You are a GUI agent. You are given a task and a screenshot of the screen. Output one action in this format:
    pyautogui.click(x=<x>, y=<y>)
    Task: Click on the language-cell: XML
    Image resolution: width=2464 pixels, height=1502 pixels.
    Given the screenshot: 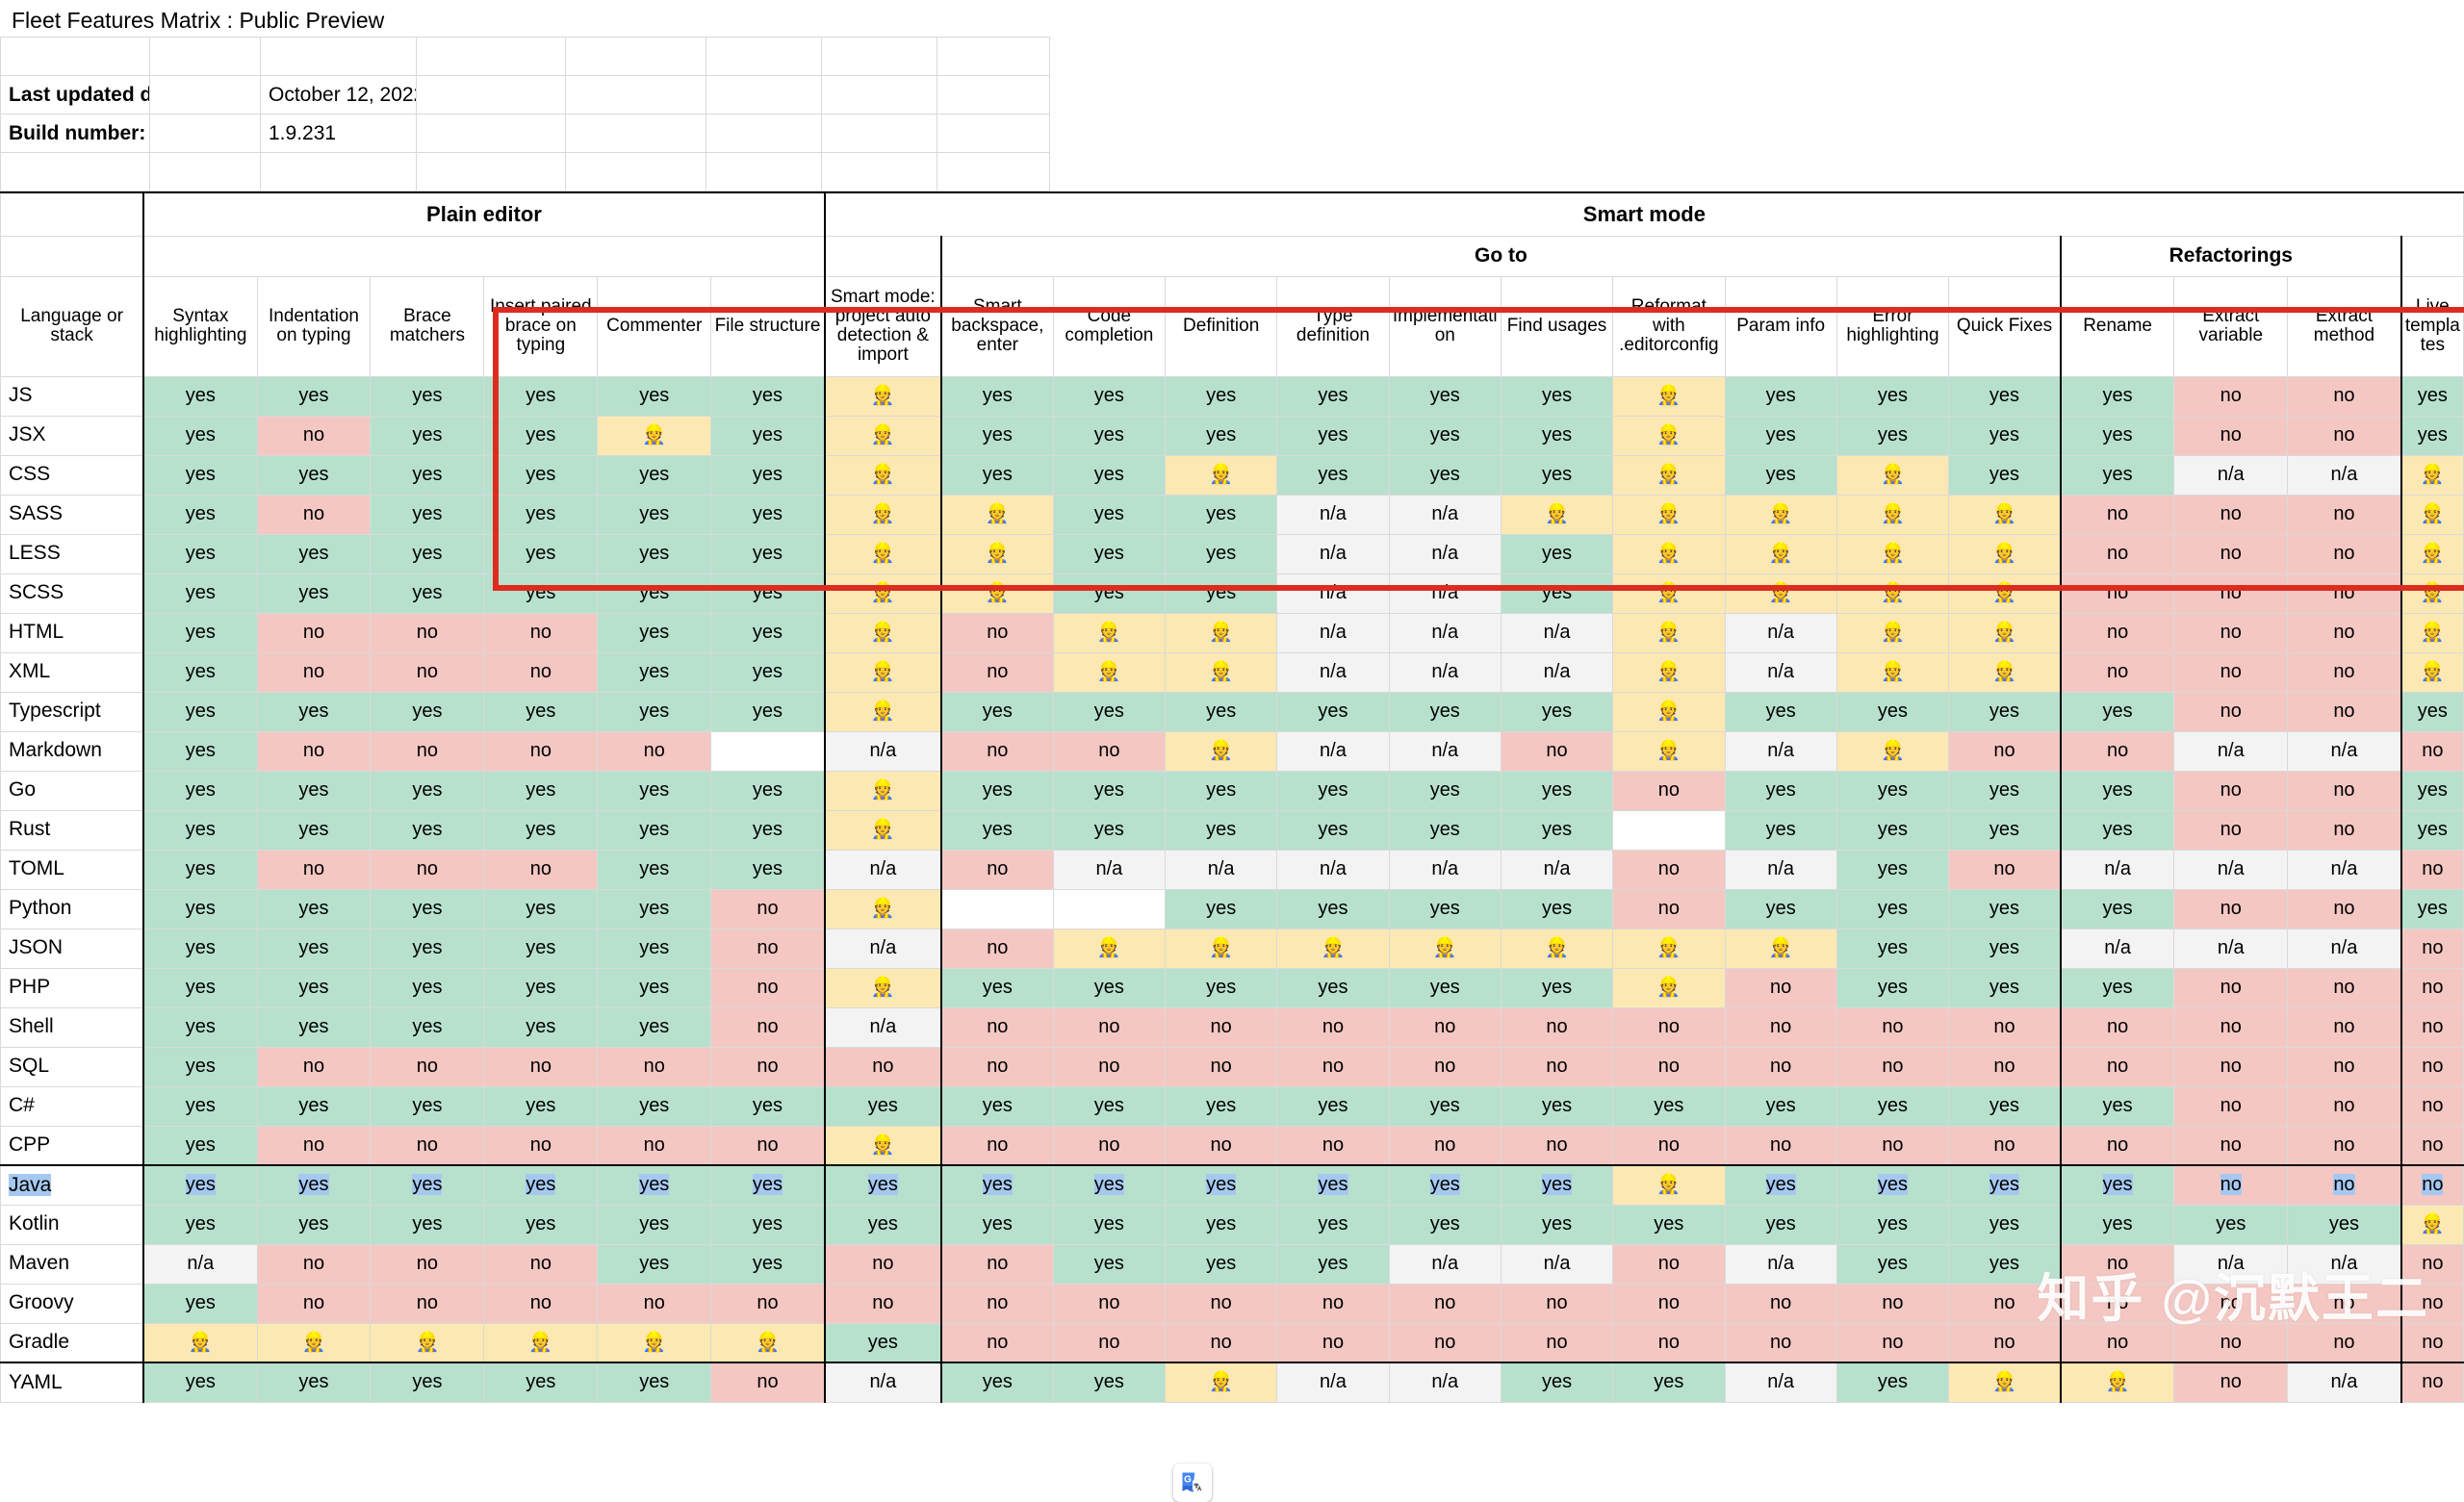 What is the action you would take?
    pyautogui.click(x=72, y=672)
    